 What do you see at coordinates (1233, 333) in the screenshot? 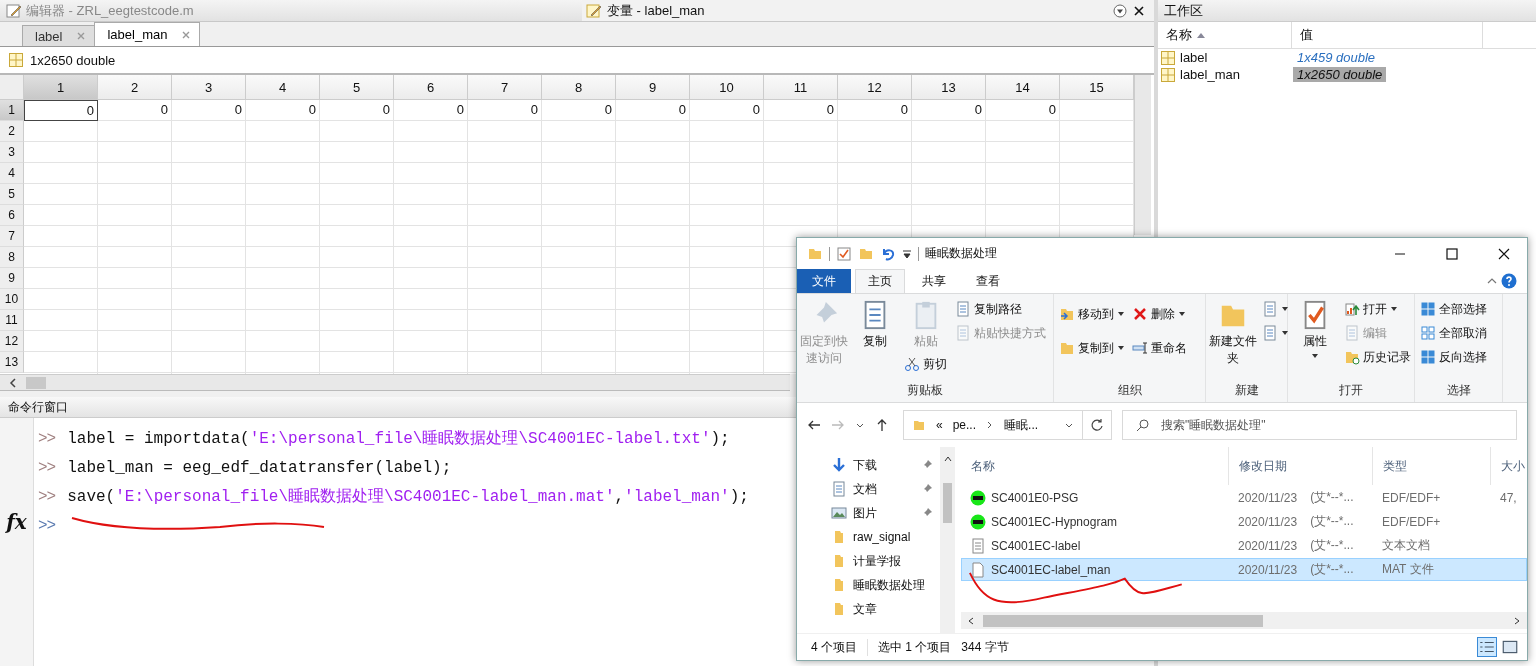
I see `ribbon-button: 新建文件夹` at bounding box center [1233, 333].